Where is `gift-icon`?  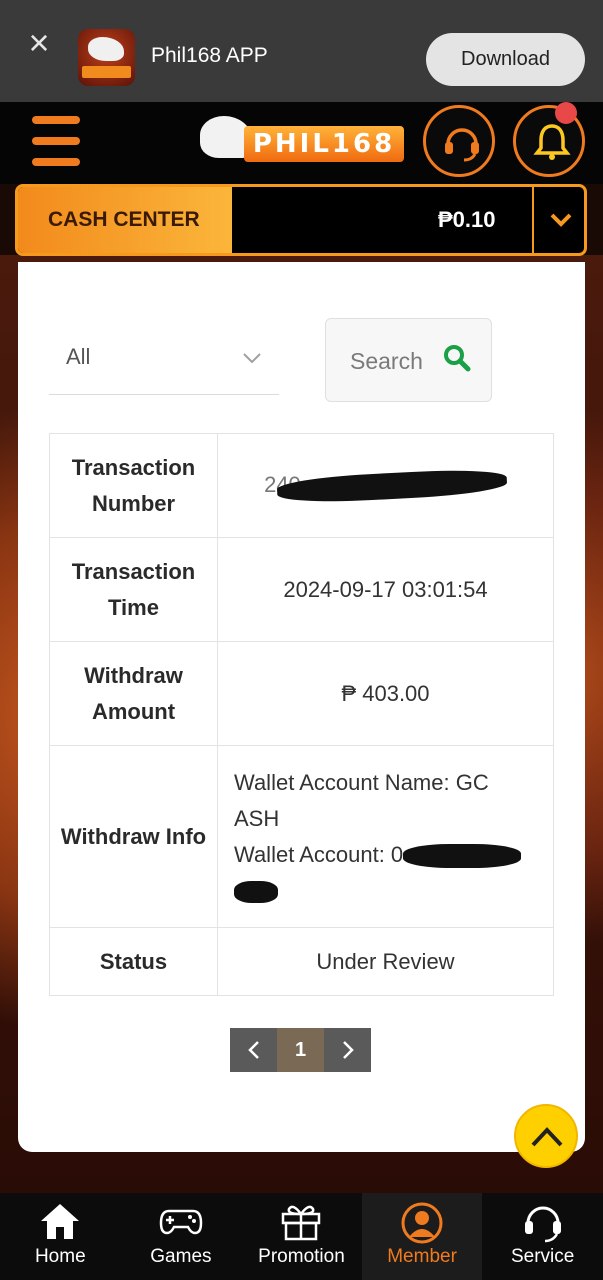
gift-icon is located at coordinates (301, 1223).